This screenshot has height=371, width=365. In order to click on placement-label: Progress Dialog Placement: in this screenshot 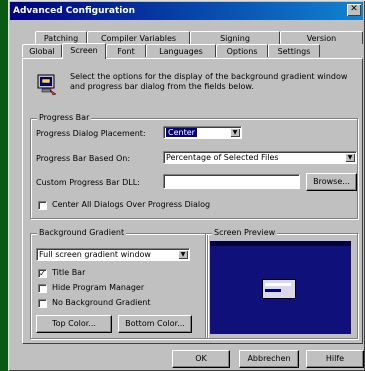, I will do `click(91, 133)`.